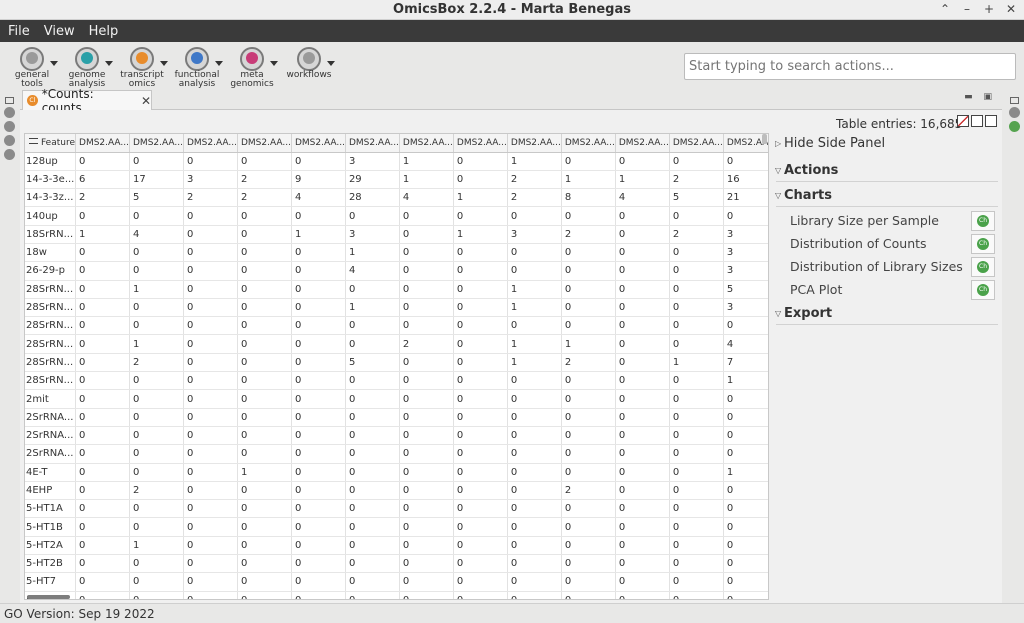 The height and width of the screenshot is (623, 1024). Describe the element at coordinates (396, 399) in the screenshot. I see `table-row: 2mit 0 0 0 0 0 0 0 0 0 0 0 0 0` at that location.